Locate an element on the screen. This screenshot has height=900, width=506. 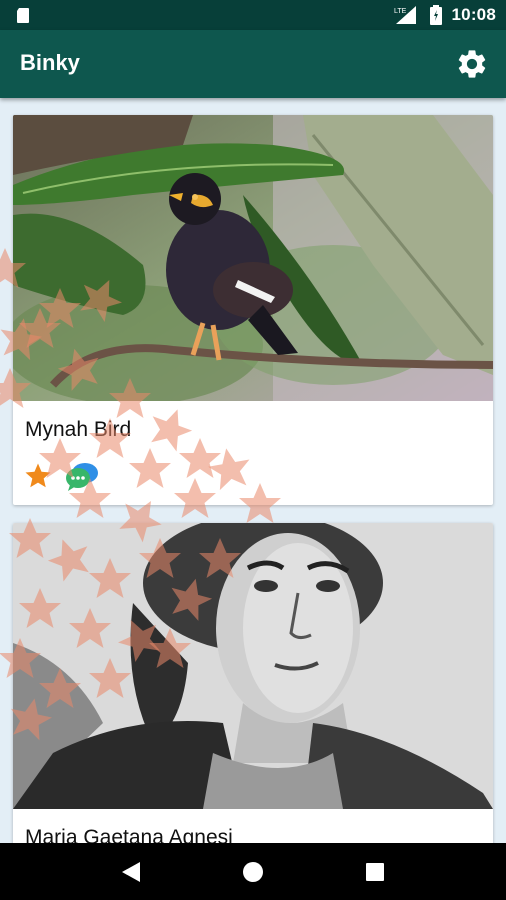
home-button is located at coordinates (253, 872).